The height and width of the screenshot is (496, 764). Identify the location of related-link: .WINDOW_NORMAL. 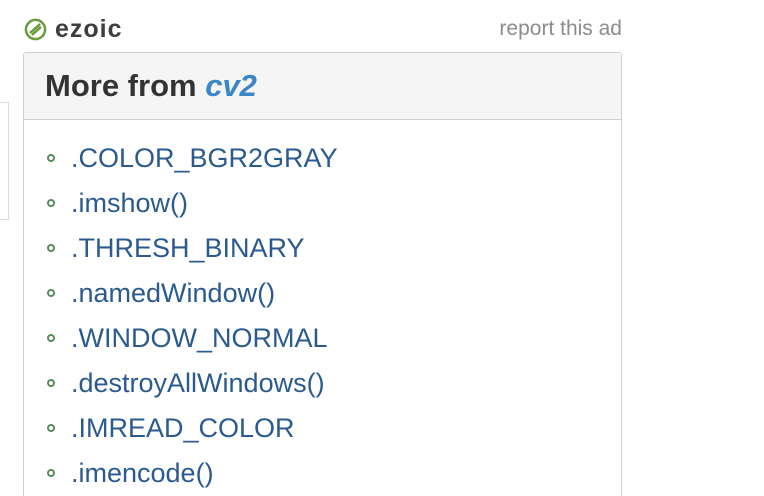
(199, 338).